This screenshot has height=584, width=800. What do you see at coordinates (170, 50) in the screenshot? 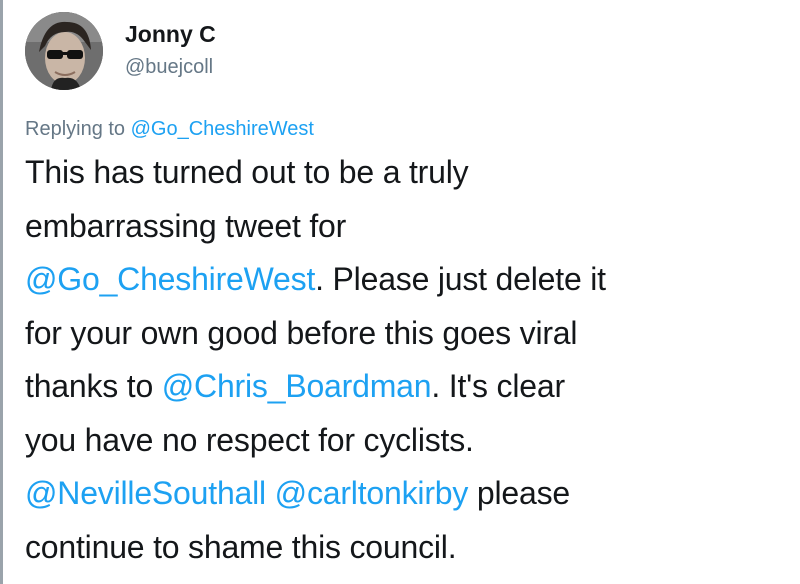
I see `user-names: Jonny C @buejcoll` at bounding box center [170, 50].